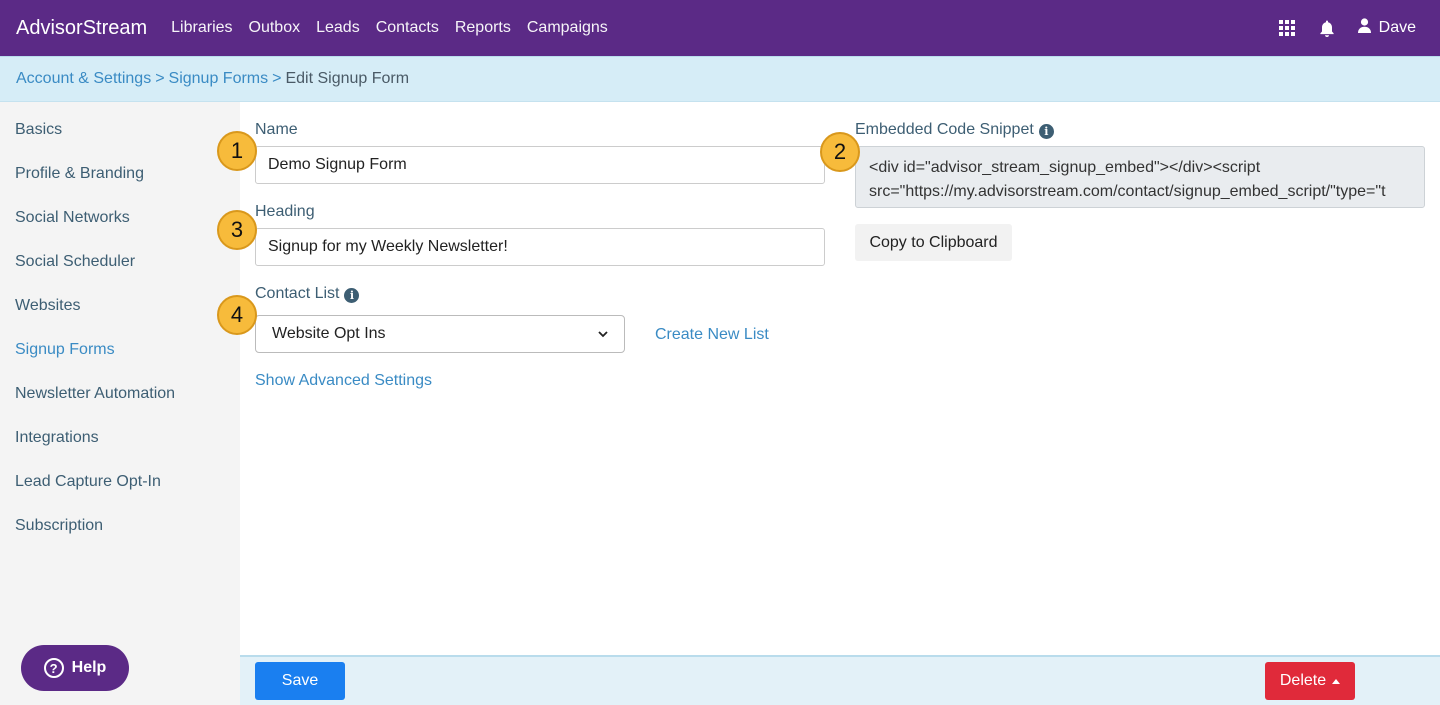 This screenshot has width=1440, height=705. Describe the element at coordinates (237, 315) in the screenshot. I see `callout-badge-4: 4` at that location.